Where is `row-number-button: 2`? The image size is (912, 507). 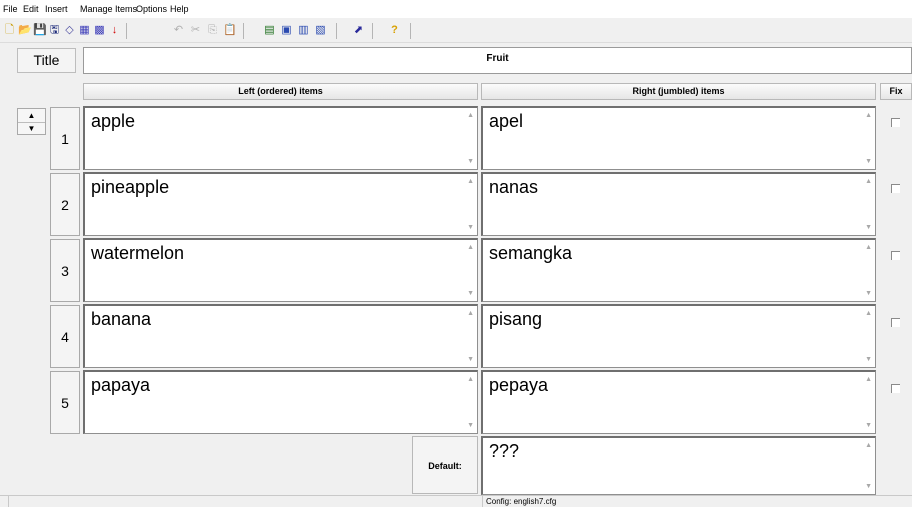 row-number-button: 2 is located at coordinates (65, 204).